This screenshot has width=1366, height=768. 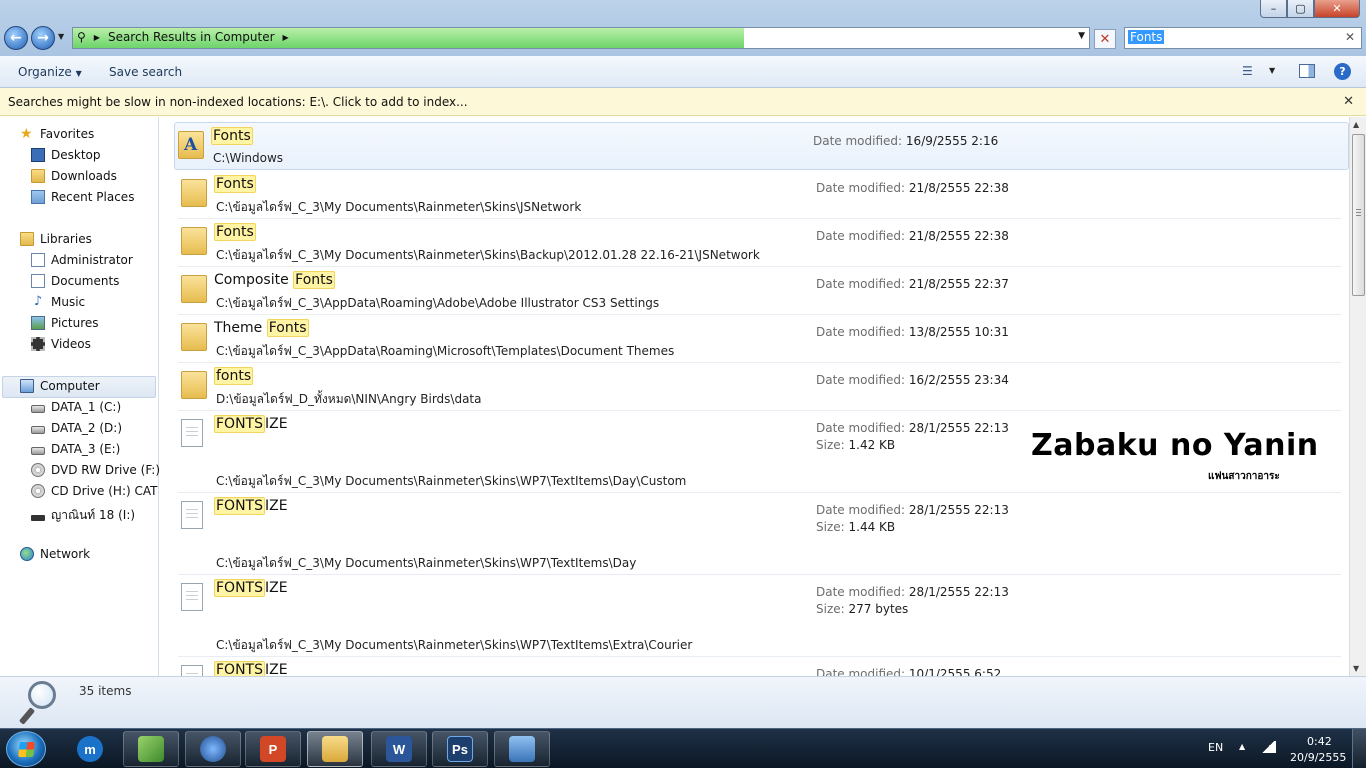 I want to click on nav-label: DATA_3 (E:), so click(x=86, y=449).